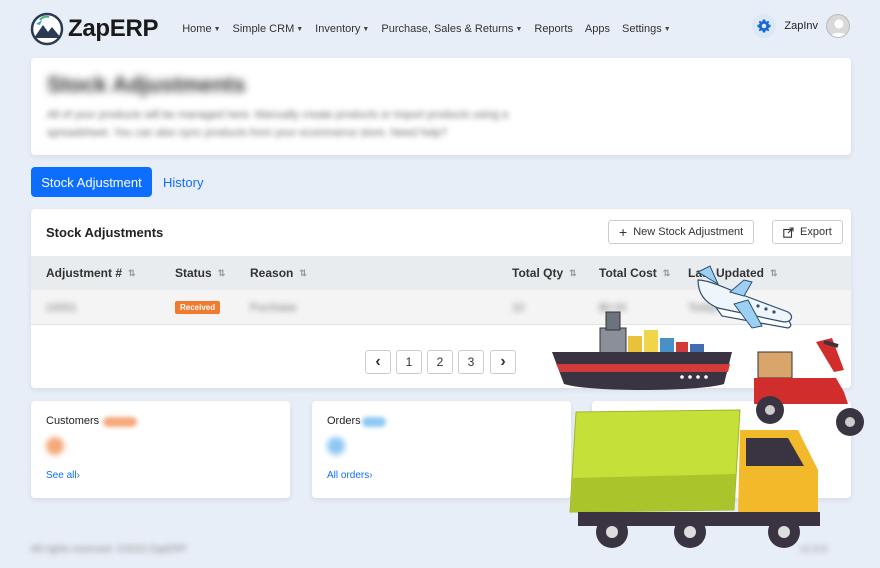 This screenshot has height=568, width=880. Describe the element at coordinates (642, 350) in the screenshot. I see `cargo-ship-icon` at that location.